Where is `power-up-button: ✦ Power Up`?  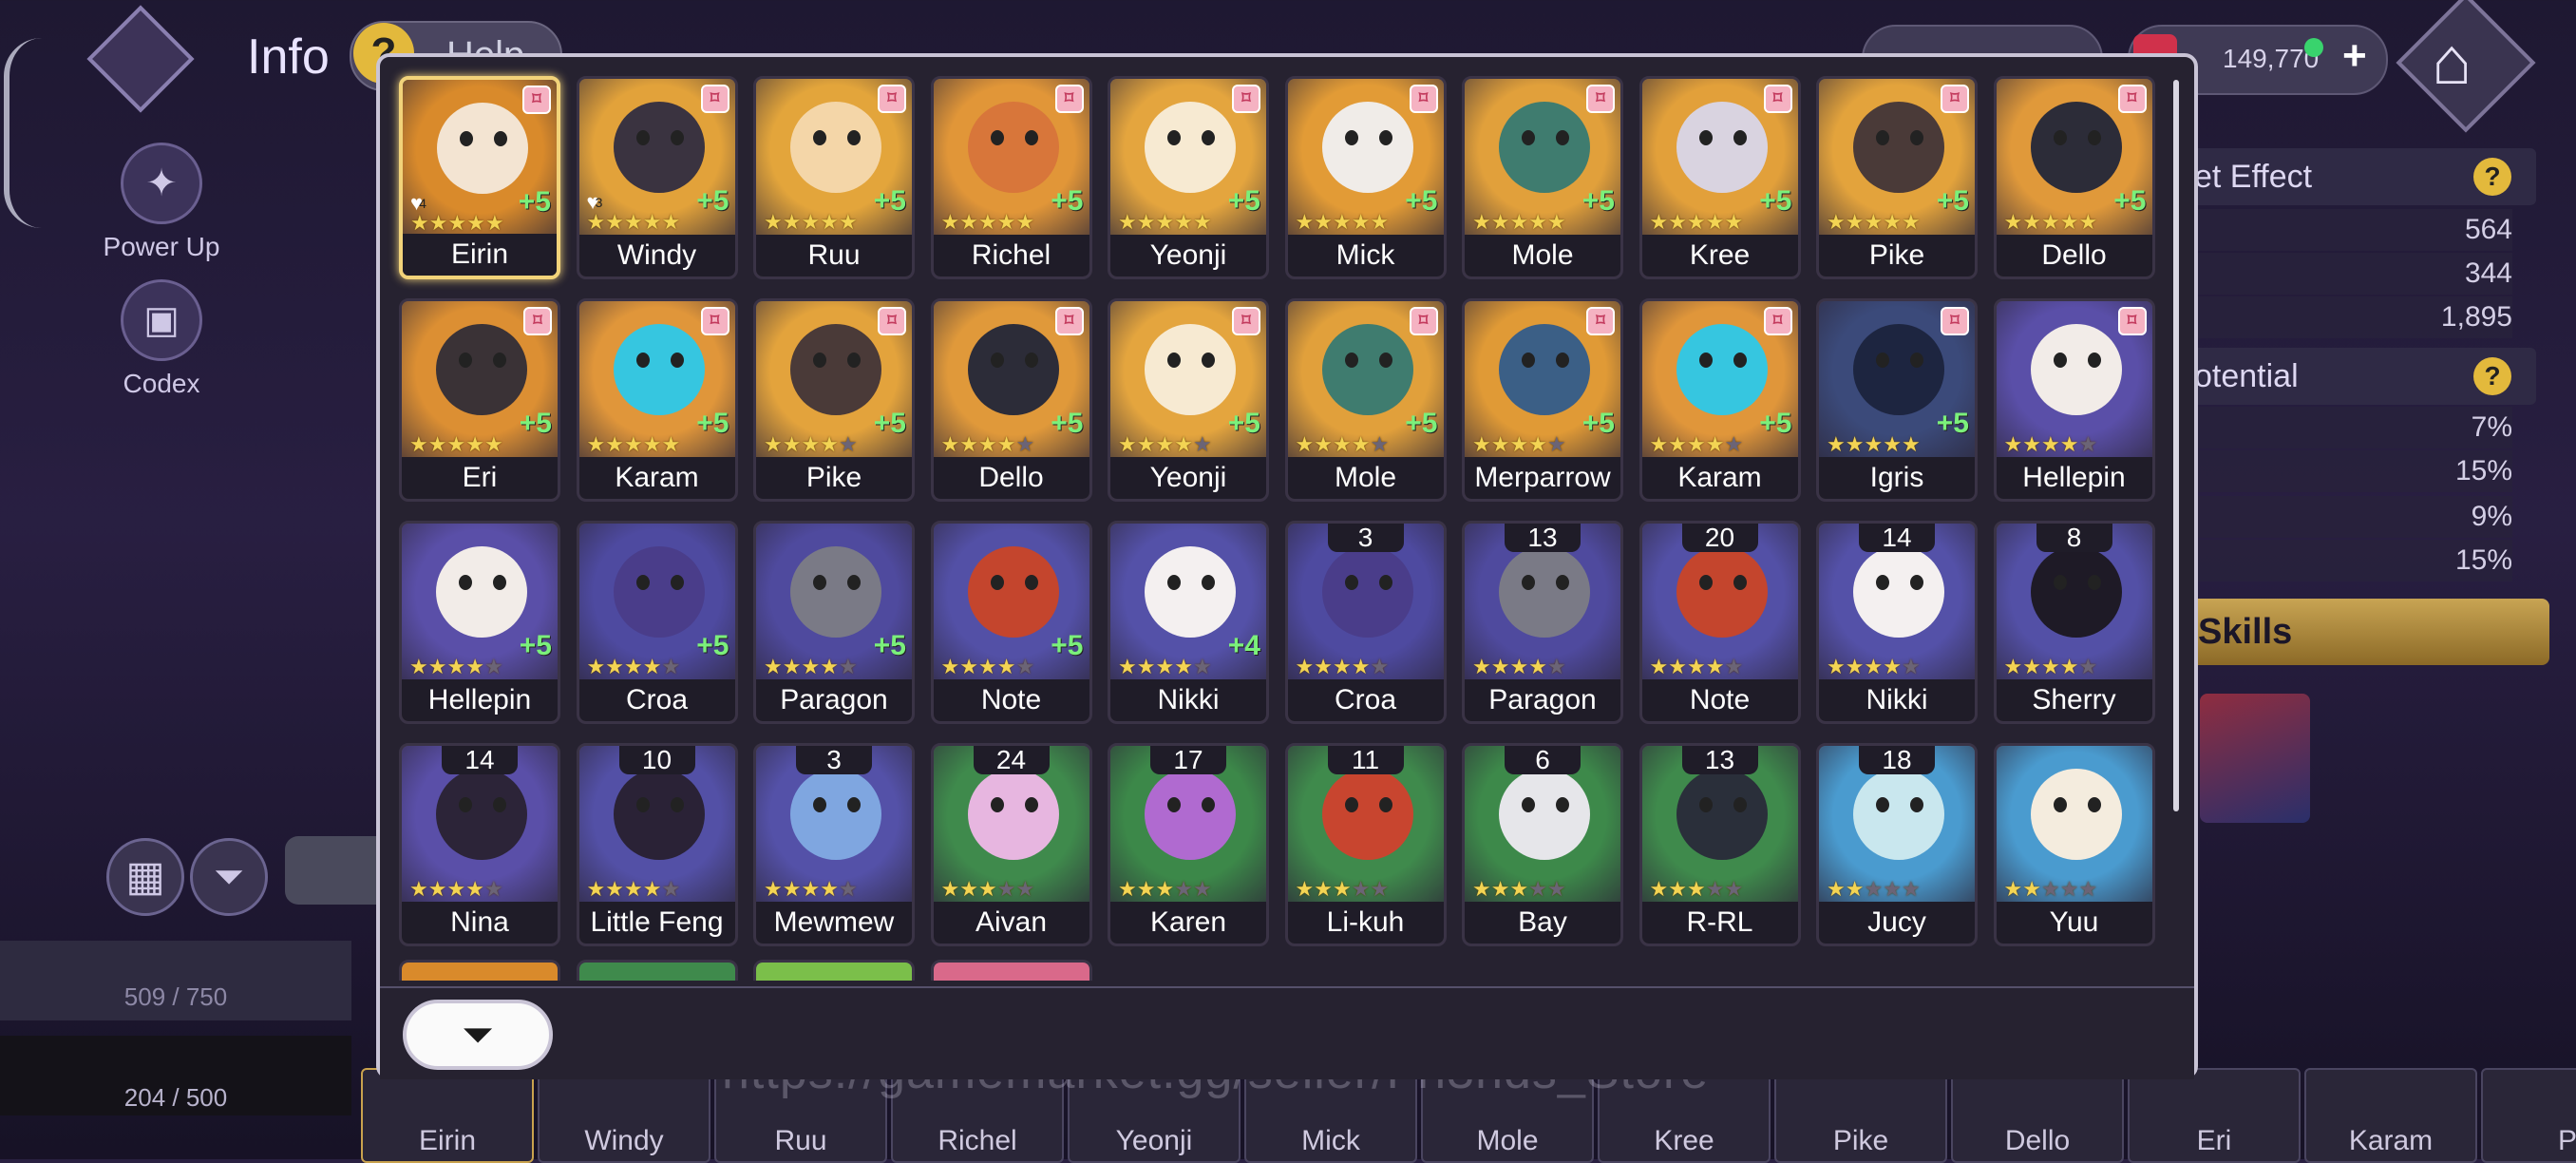 power-up-button: ✦ Power Up is located at coordinates (161, 202).